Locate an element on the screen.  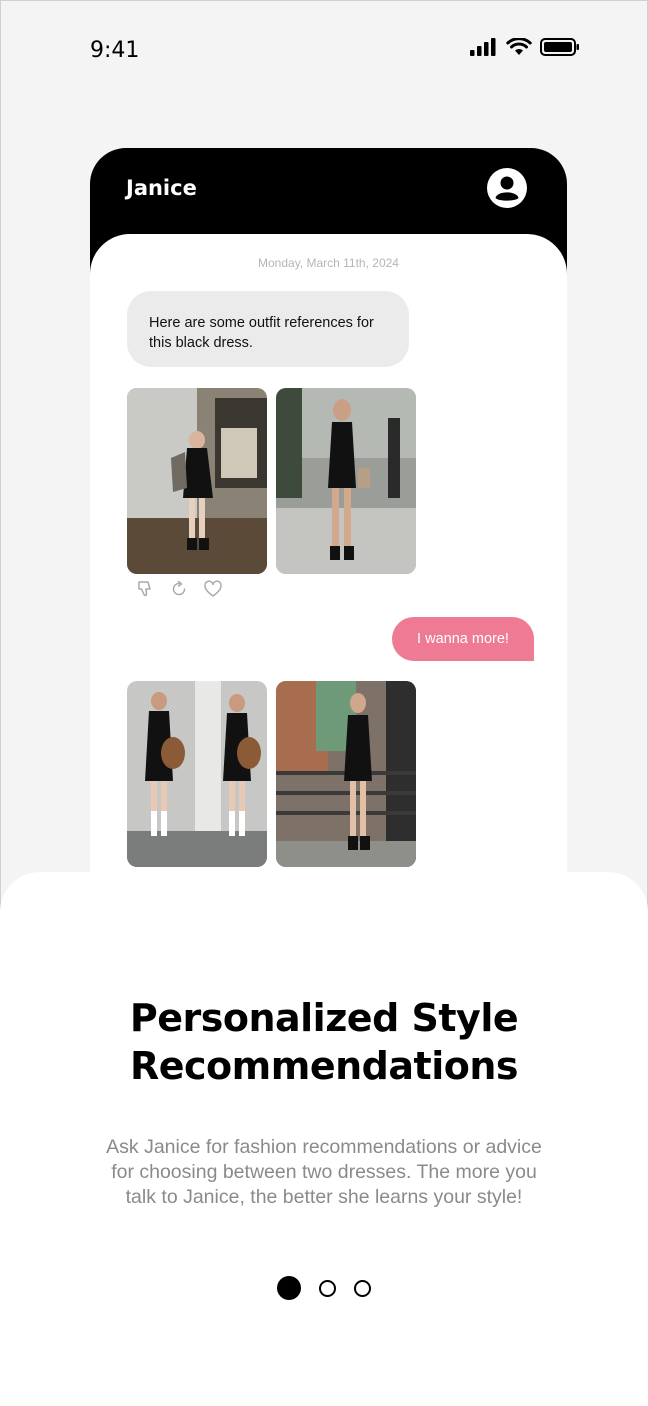
user-message: I wanna more! is located at coordinates (463, 639).